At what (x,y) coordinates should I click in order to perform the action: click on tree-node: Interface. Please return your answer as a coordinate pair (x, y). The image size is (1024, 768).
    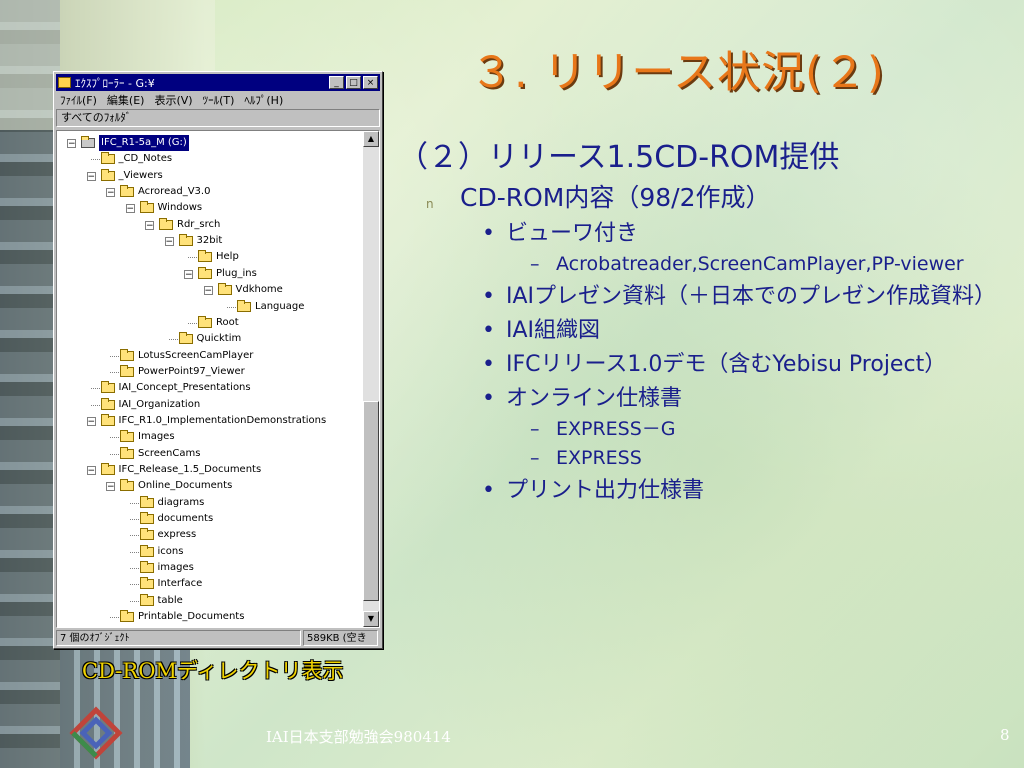
    Looking at the image, I should click on (170, 584).